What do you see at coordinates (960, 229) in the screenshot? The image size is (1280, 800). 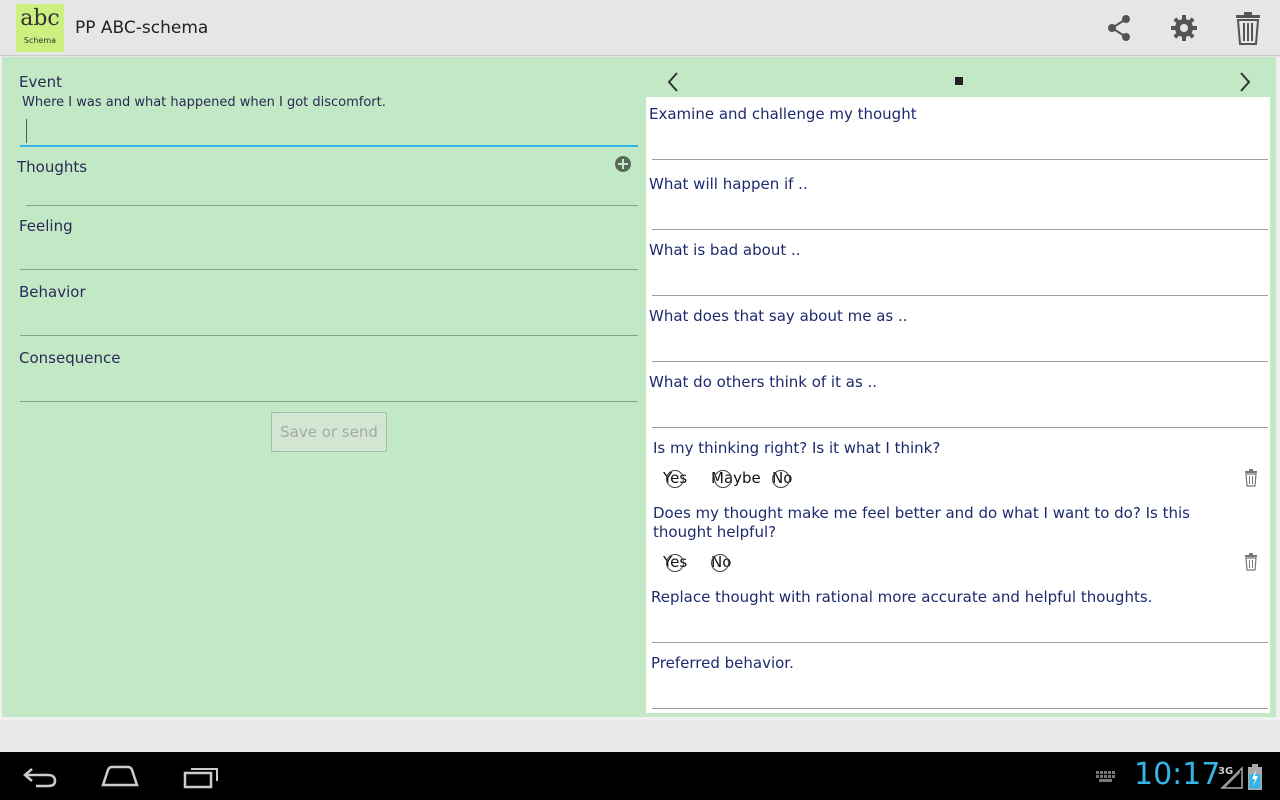 I see `what-will-happen-underline` at bounding box center [960, 229].